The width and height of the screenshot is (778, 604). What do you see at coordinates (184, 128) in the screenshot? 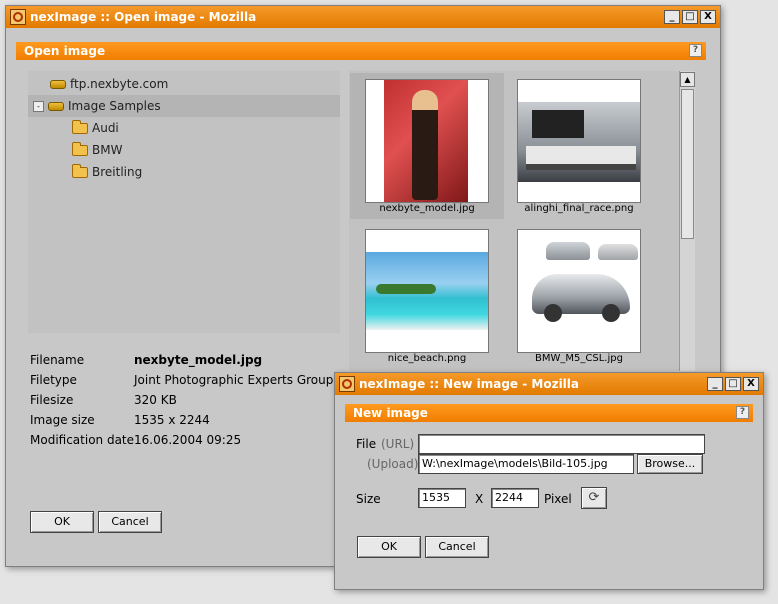
I see `tree-item-audi: Audi` at bounding box center [184, 128].